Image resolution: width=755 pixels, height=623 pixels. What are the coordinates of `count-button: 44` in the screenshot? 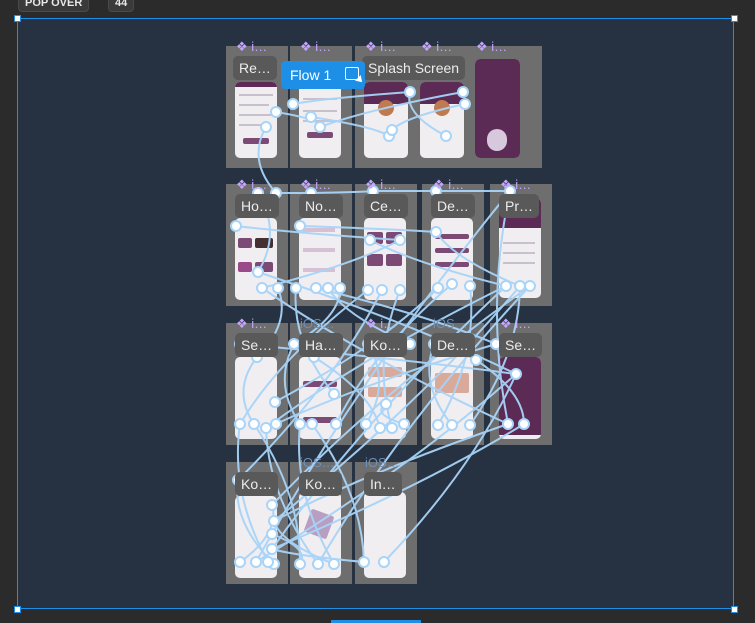 It's located at (121, 6).